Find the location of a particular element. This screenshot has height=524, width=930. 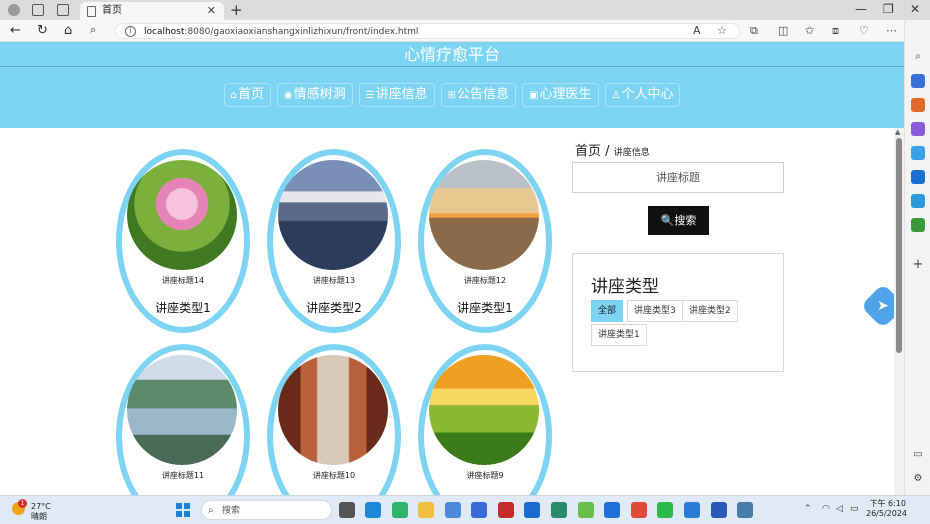

edge-sidebar: ⌕ + ▭ ⚙ is located at coordinates (917, 257).